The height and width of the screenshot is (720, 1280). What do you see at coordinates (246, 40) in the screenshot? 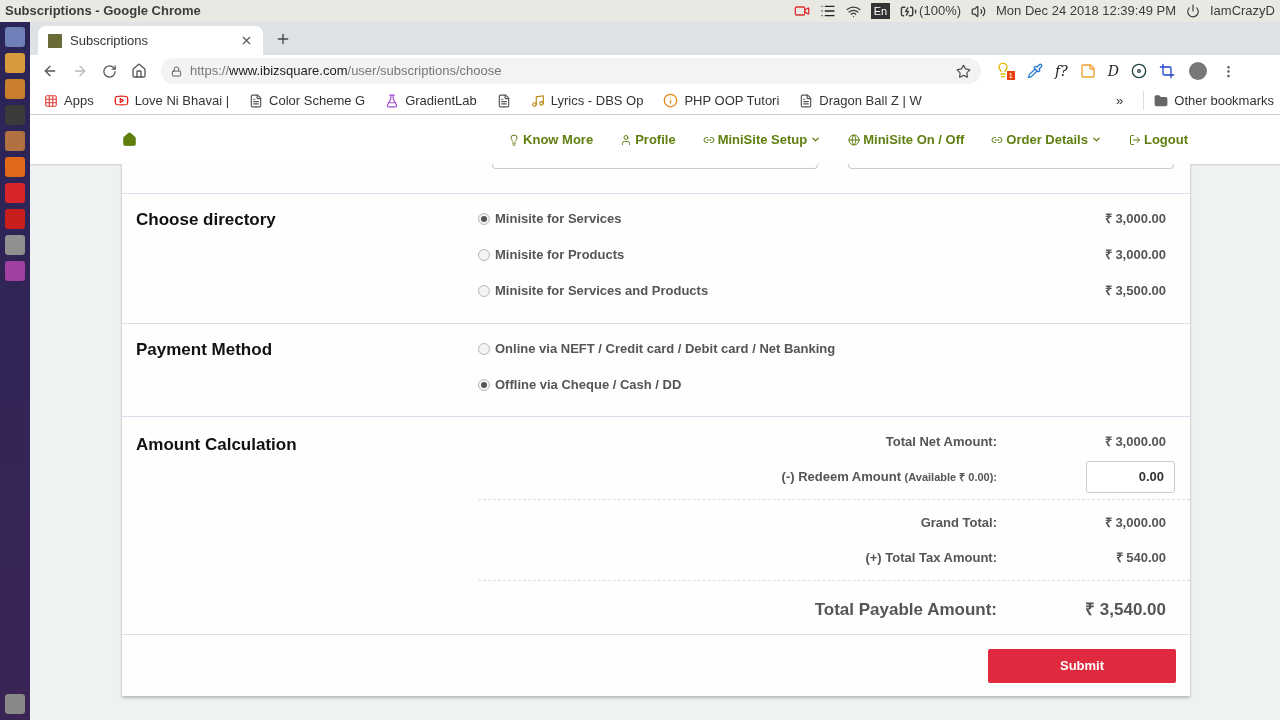
I see `close-icon` at bounding box center [246, 40].